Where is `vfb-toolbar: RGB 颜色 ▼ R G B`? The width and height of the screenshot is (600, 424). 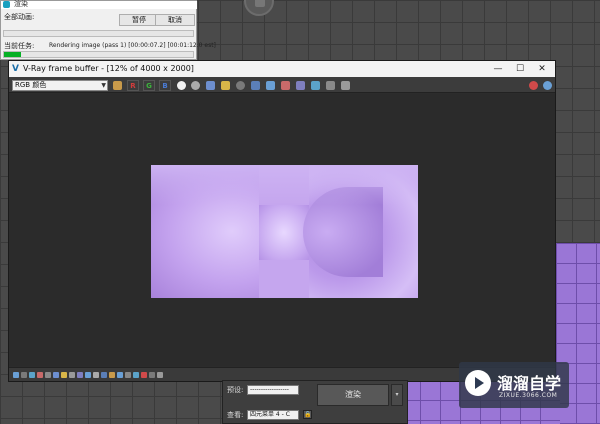
vfb-toolbar: RGB 颜色 ▼ R G B is located at coordinates (282, 85).